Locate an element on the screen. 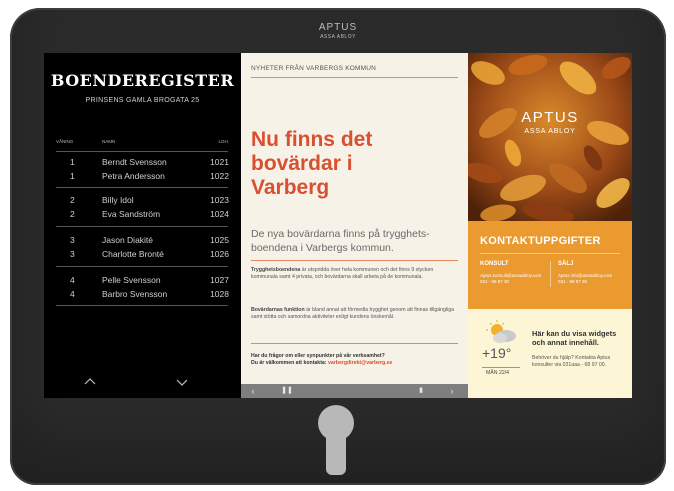 The height and width of the screenshot is (491, 674). resident-row: 1 Berndt Svensson 1021 is located at coordinates (142, 164).